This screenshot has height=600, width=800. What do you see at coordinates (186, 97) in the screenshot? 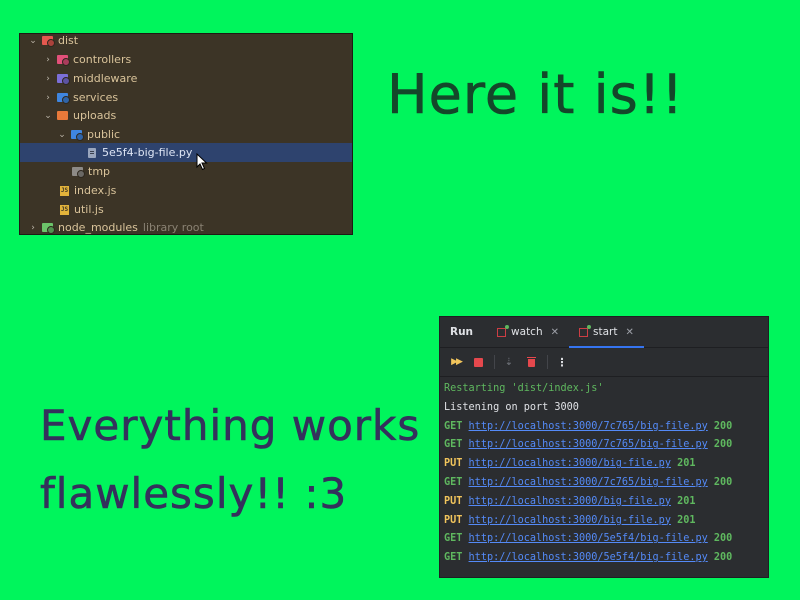
I see `tree-item-services: › services` at bounding box center [186, 97].